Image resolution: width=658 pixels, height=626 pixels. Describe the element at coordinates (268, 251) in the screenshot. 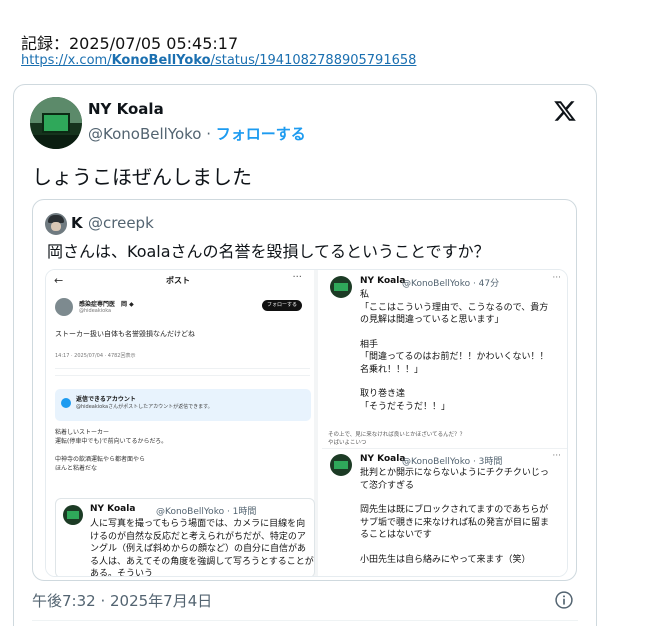

I see `quote-text: 岡さんは、Koalaさんの名誉を毀損してるということですか？` at that location.